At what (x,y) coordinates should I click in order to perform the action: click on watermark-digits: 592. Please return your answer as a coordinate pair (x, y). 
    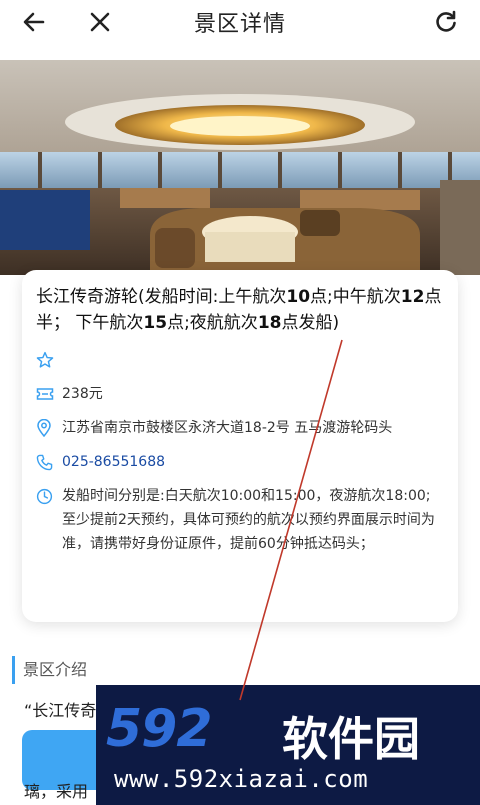
    Looking at the image, I should click on (159, 729).